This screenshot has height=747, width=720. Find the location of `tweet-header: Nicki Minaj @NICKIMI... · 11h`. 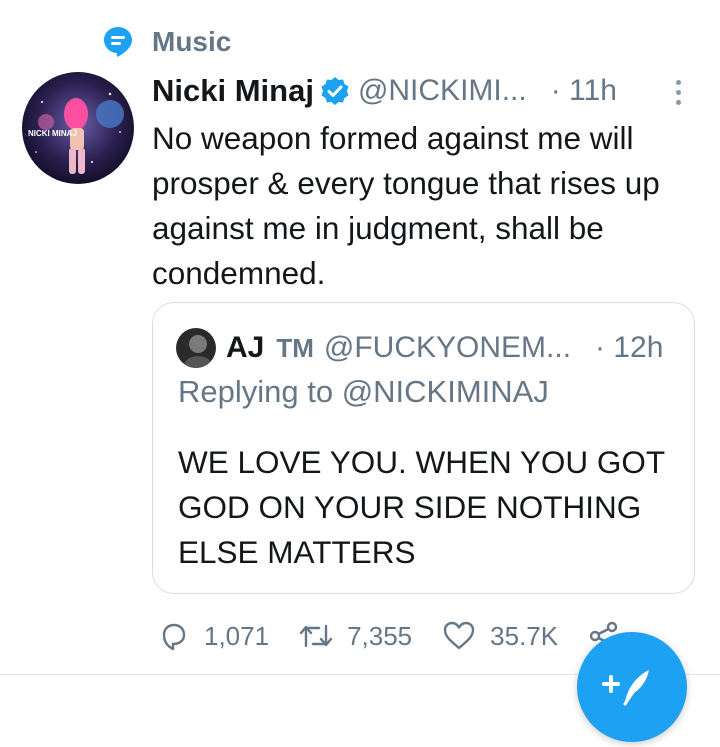

tweet-header: Nicki Minaj @NICKIMI... · 11h is located at coordinates (422, 91).